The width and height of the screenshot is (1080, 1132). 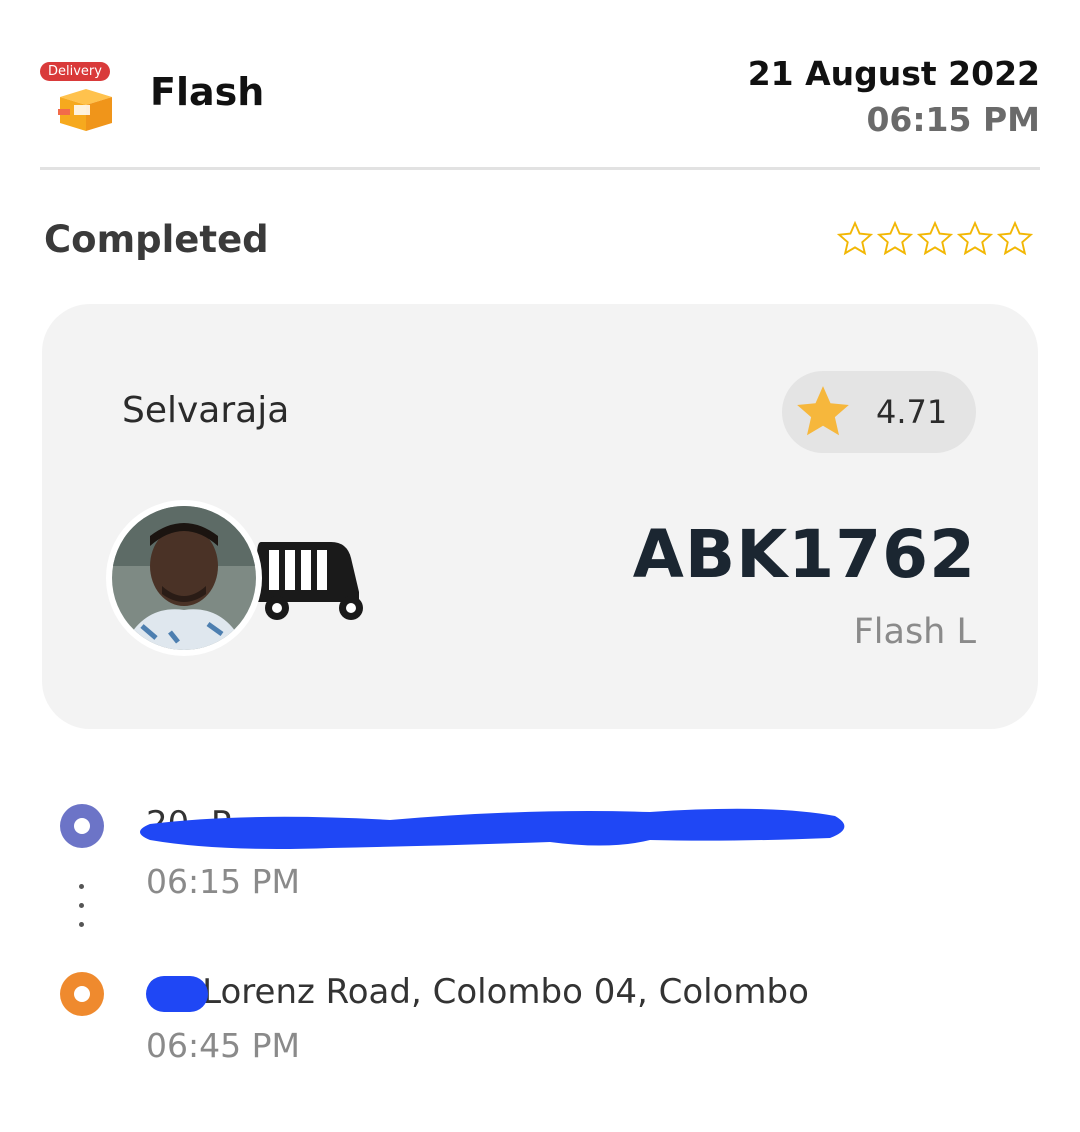 I want to click on vehicle-type: Flash L, so click(x=914, y=632).